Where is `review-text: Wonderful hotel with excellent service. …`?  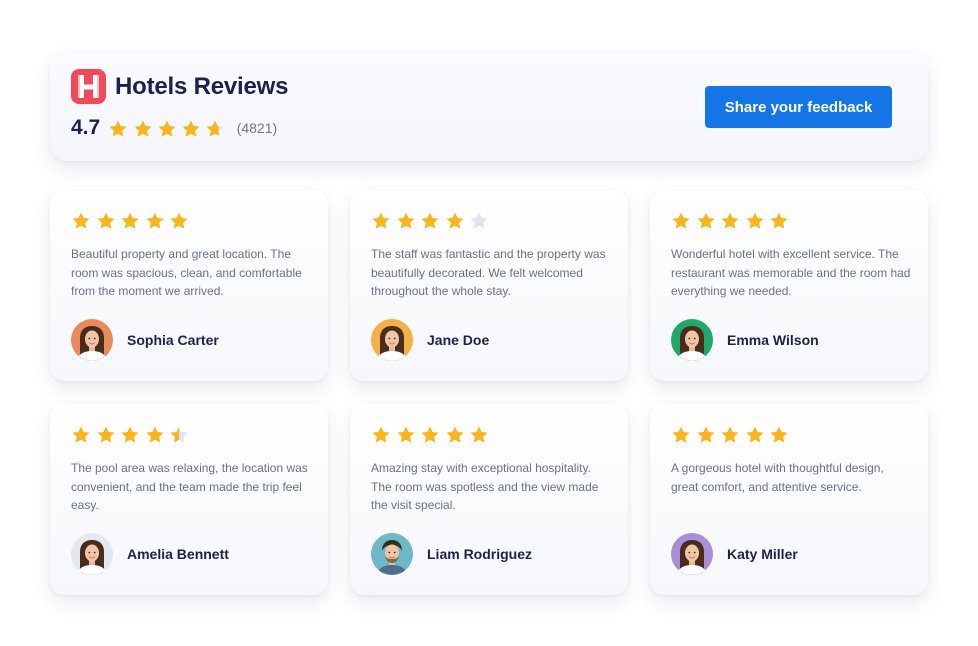
review-text: Wonderful hotel with excellent service. … is located at coordinates (791, 272).